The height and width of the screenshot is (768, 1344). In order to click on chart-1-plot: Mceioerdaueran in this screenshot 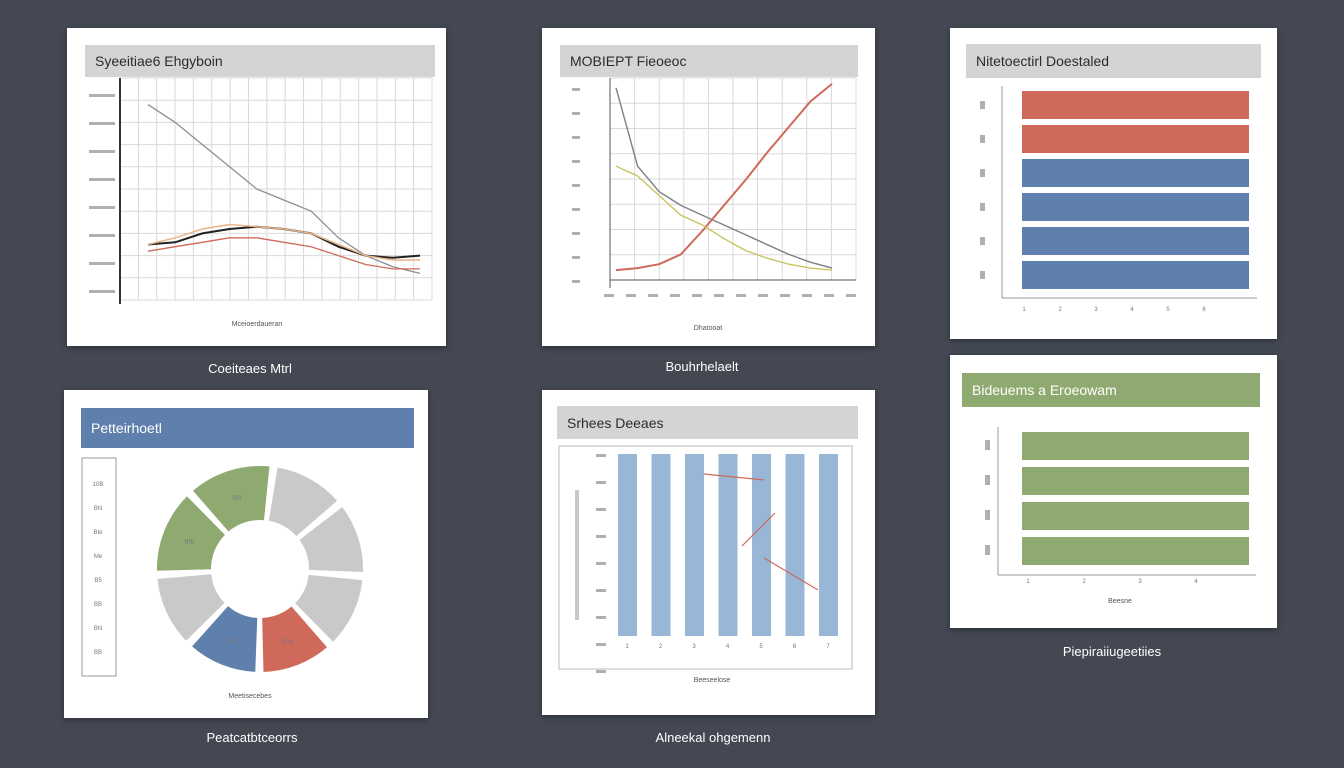, I will do `click(261, 202)`.